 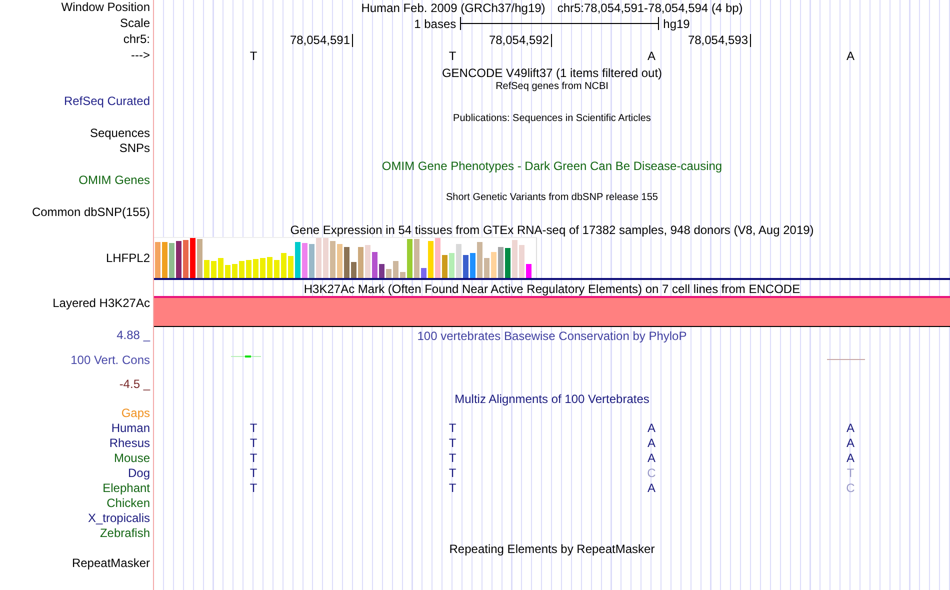 What do you see at coordinates (435, 23) in the screenshot?
I see `scale-text: 1 bases` at bounding box center [435, 23].